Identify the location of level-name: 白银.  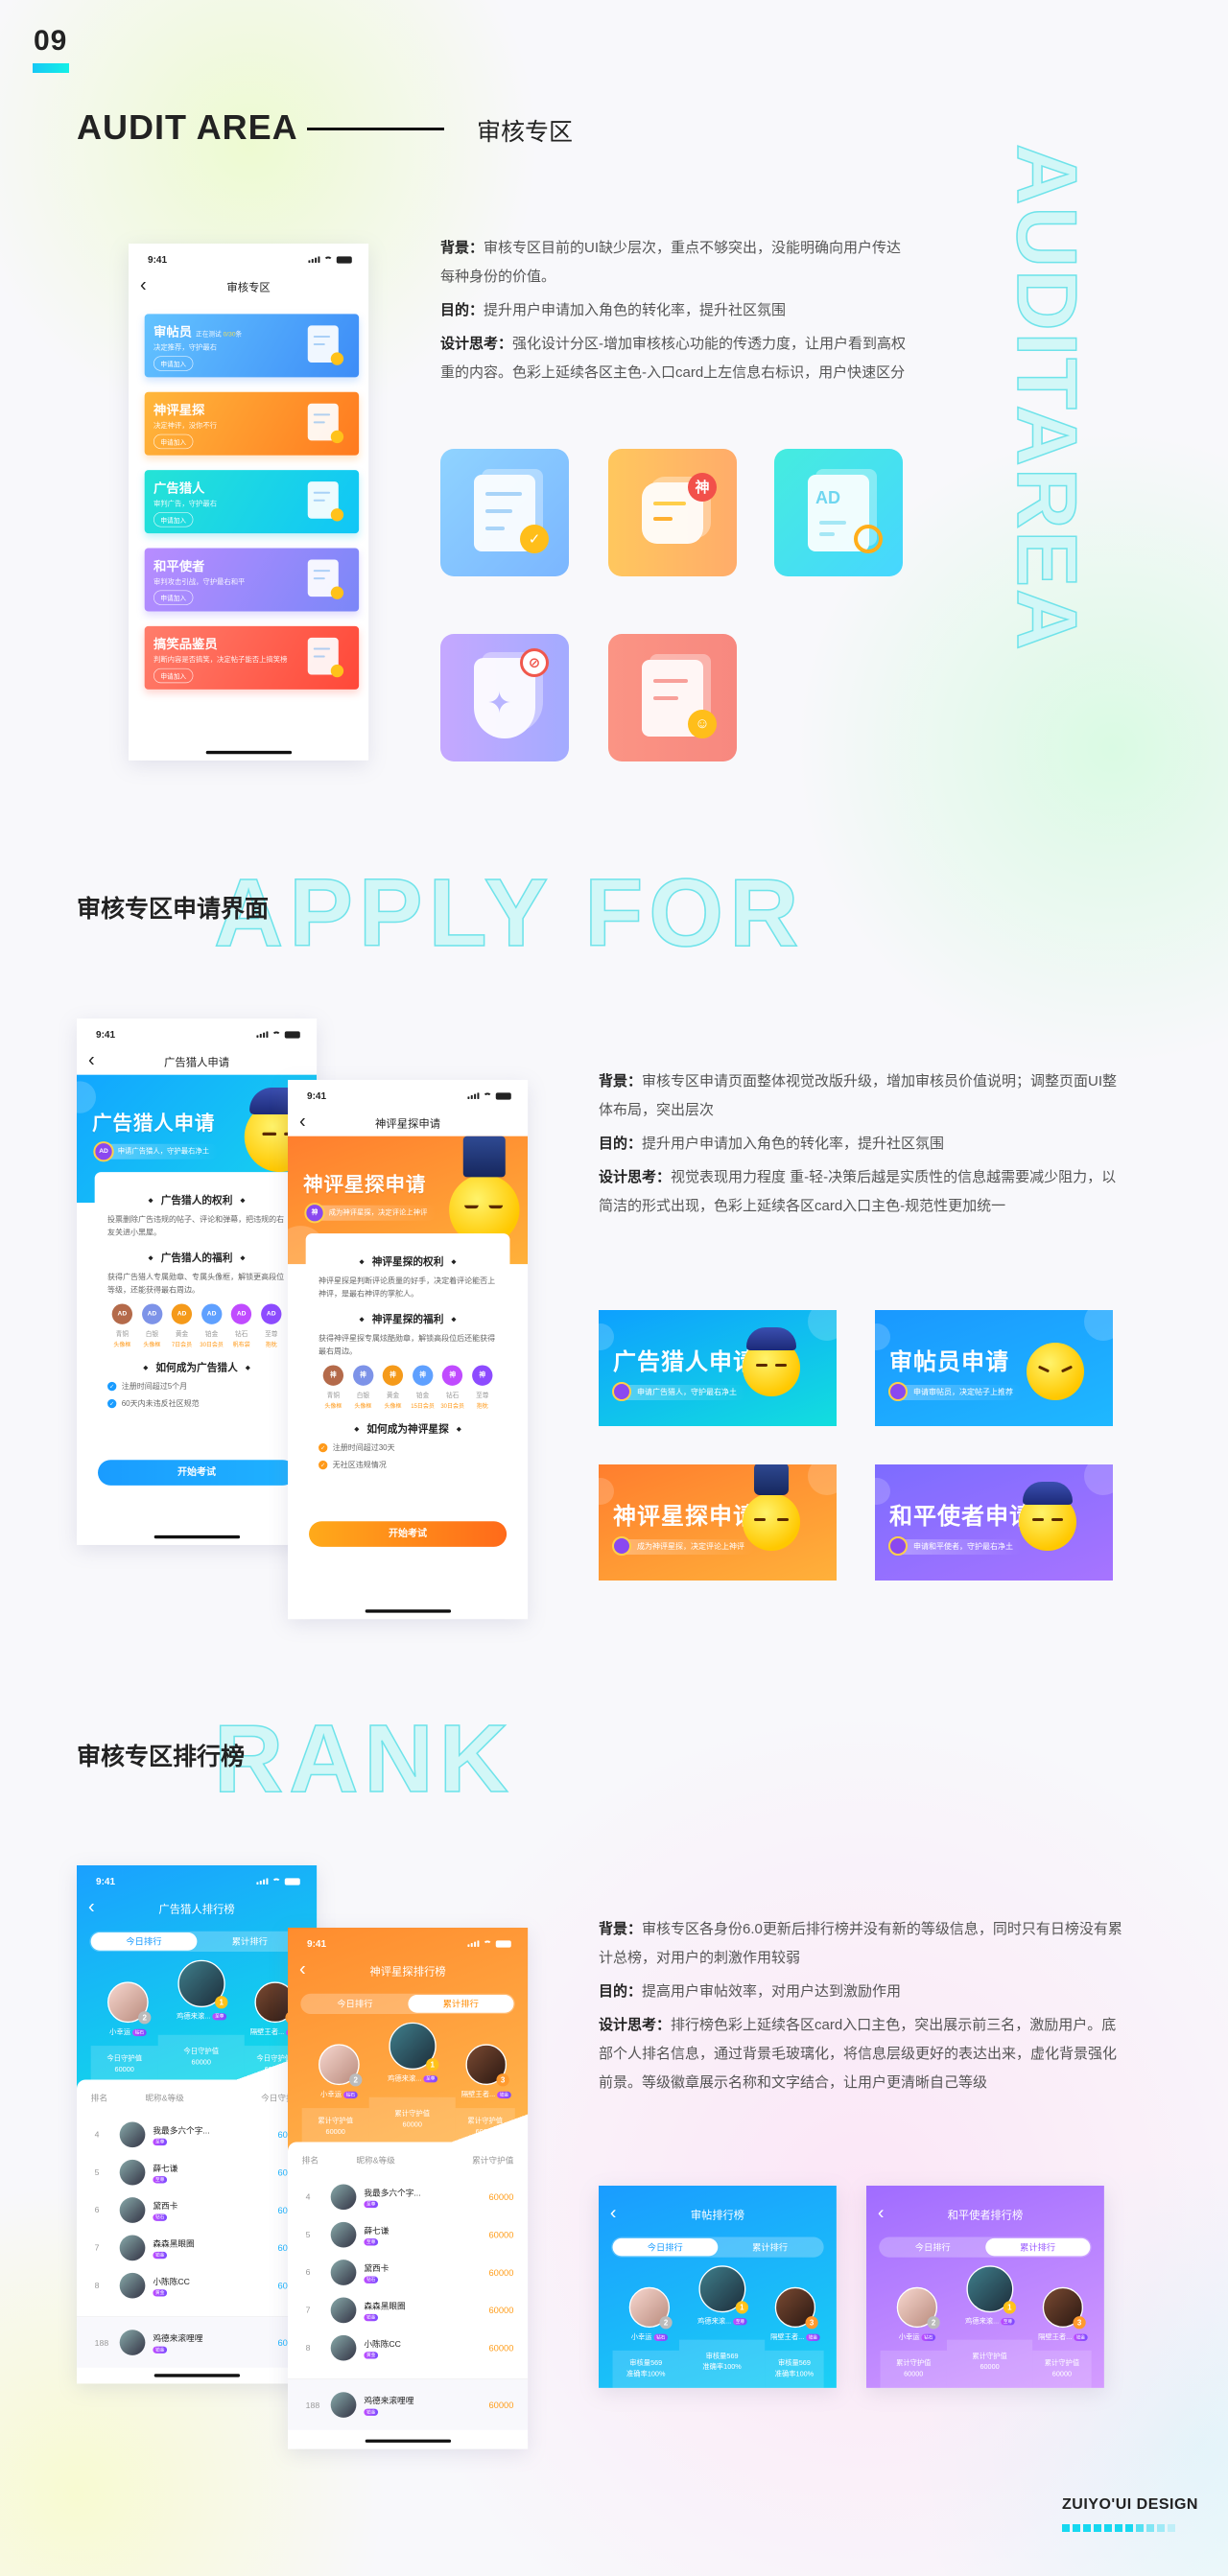
(363, 1395).